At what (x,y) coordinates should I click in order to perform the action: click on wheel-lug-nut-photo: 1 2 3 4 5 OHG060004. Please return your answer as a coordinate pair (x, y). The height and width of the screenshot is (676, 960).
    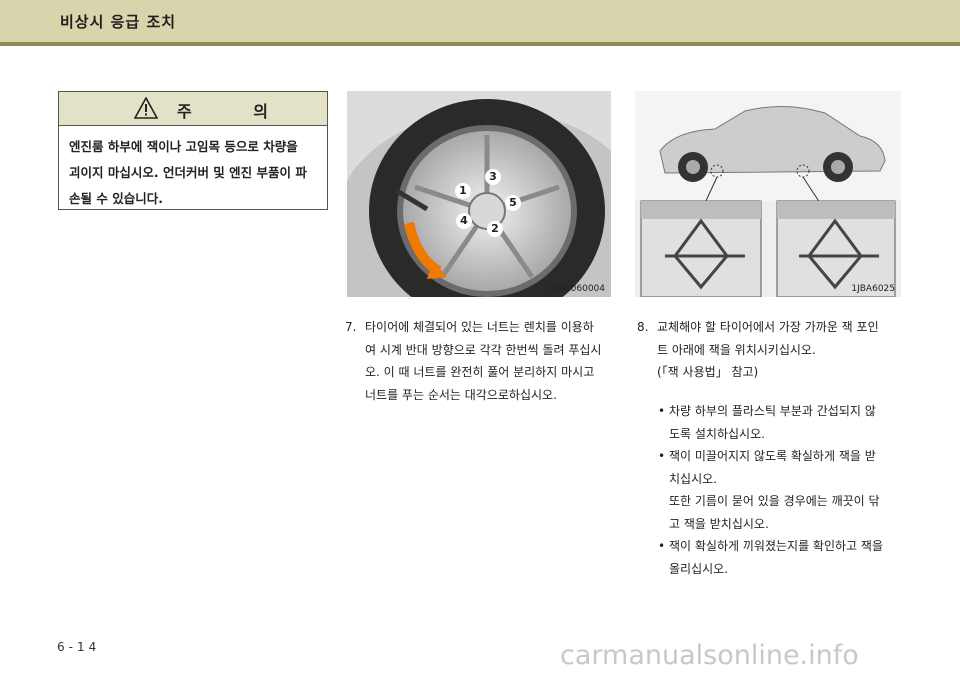
    Looking at the image, I should click on (479, 194).